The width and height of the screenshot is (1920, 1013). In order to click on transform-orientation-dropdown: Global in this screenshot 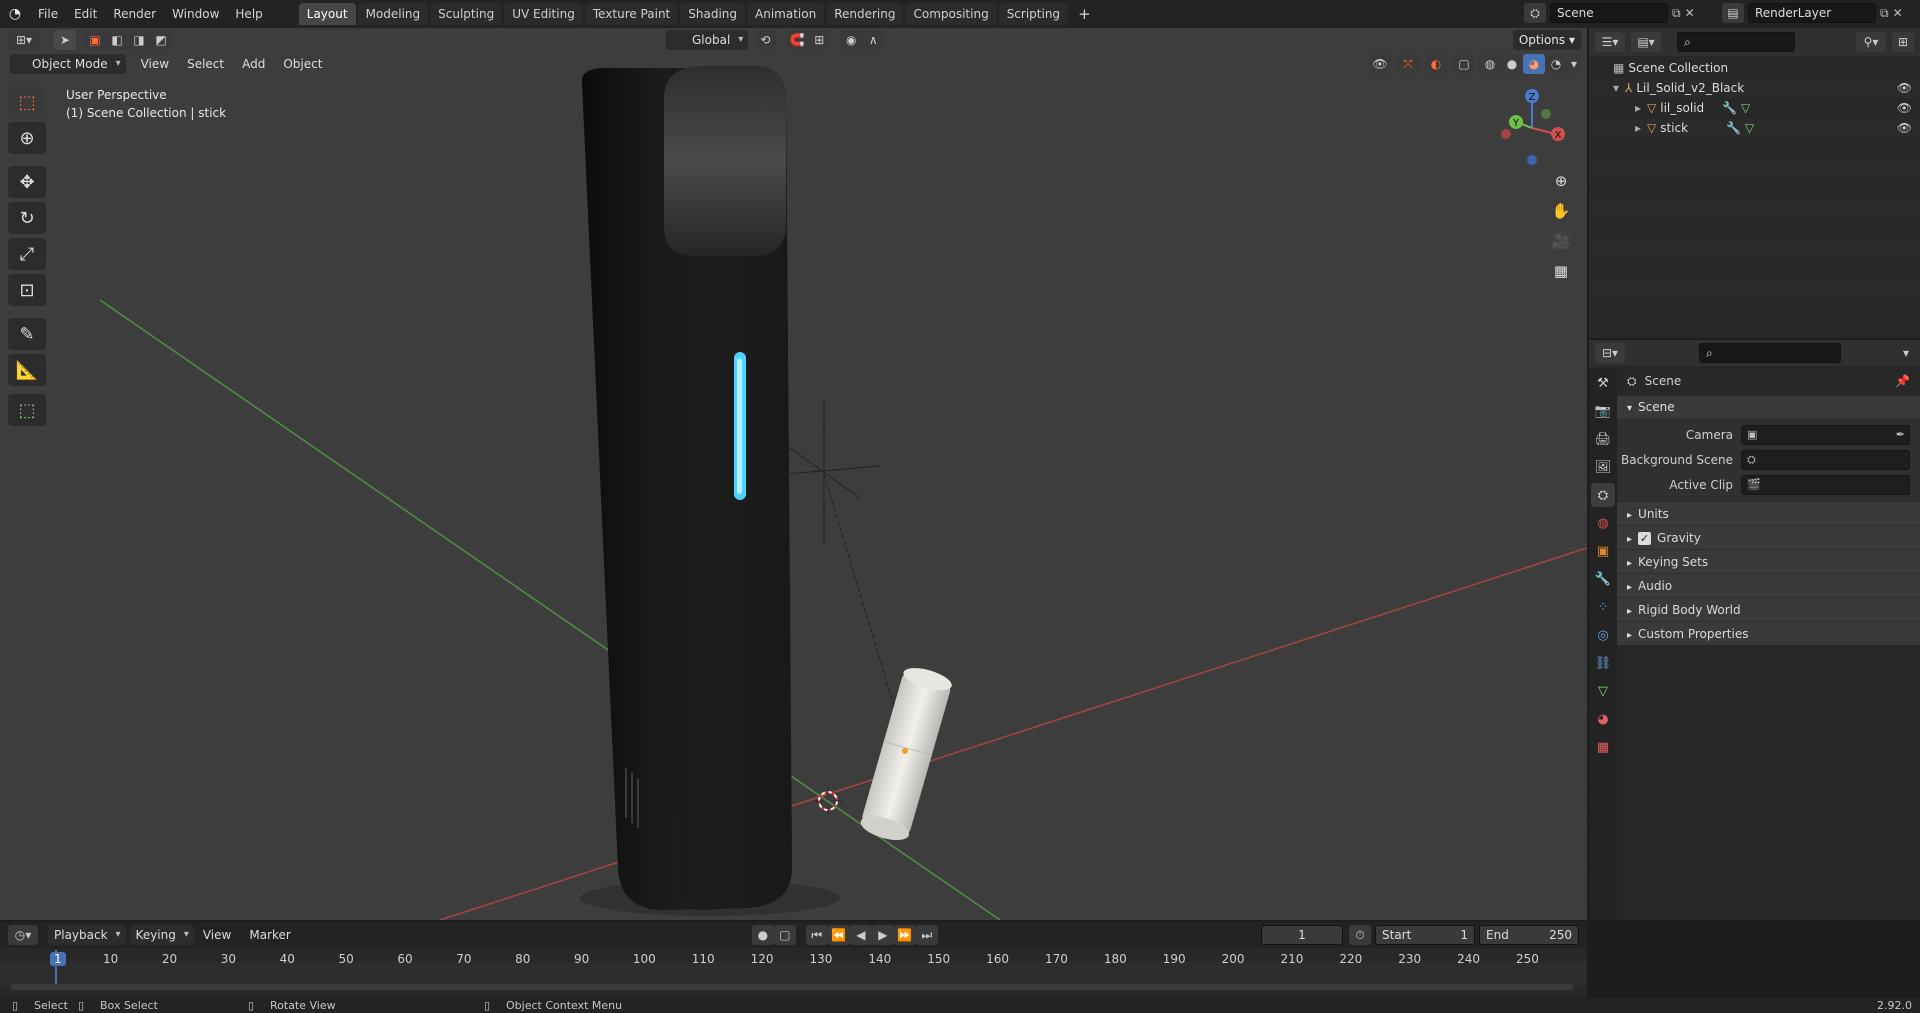, I will do `click(707, 40)`.